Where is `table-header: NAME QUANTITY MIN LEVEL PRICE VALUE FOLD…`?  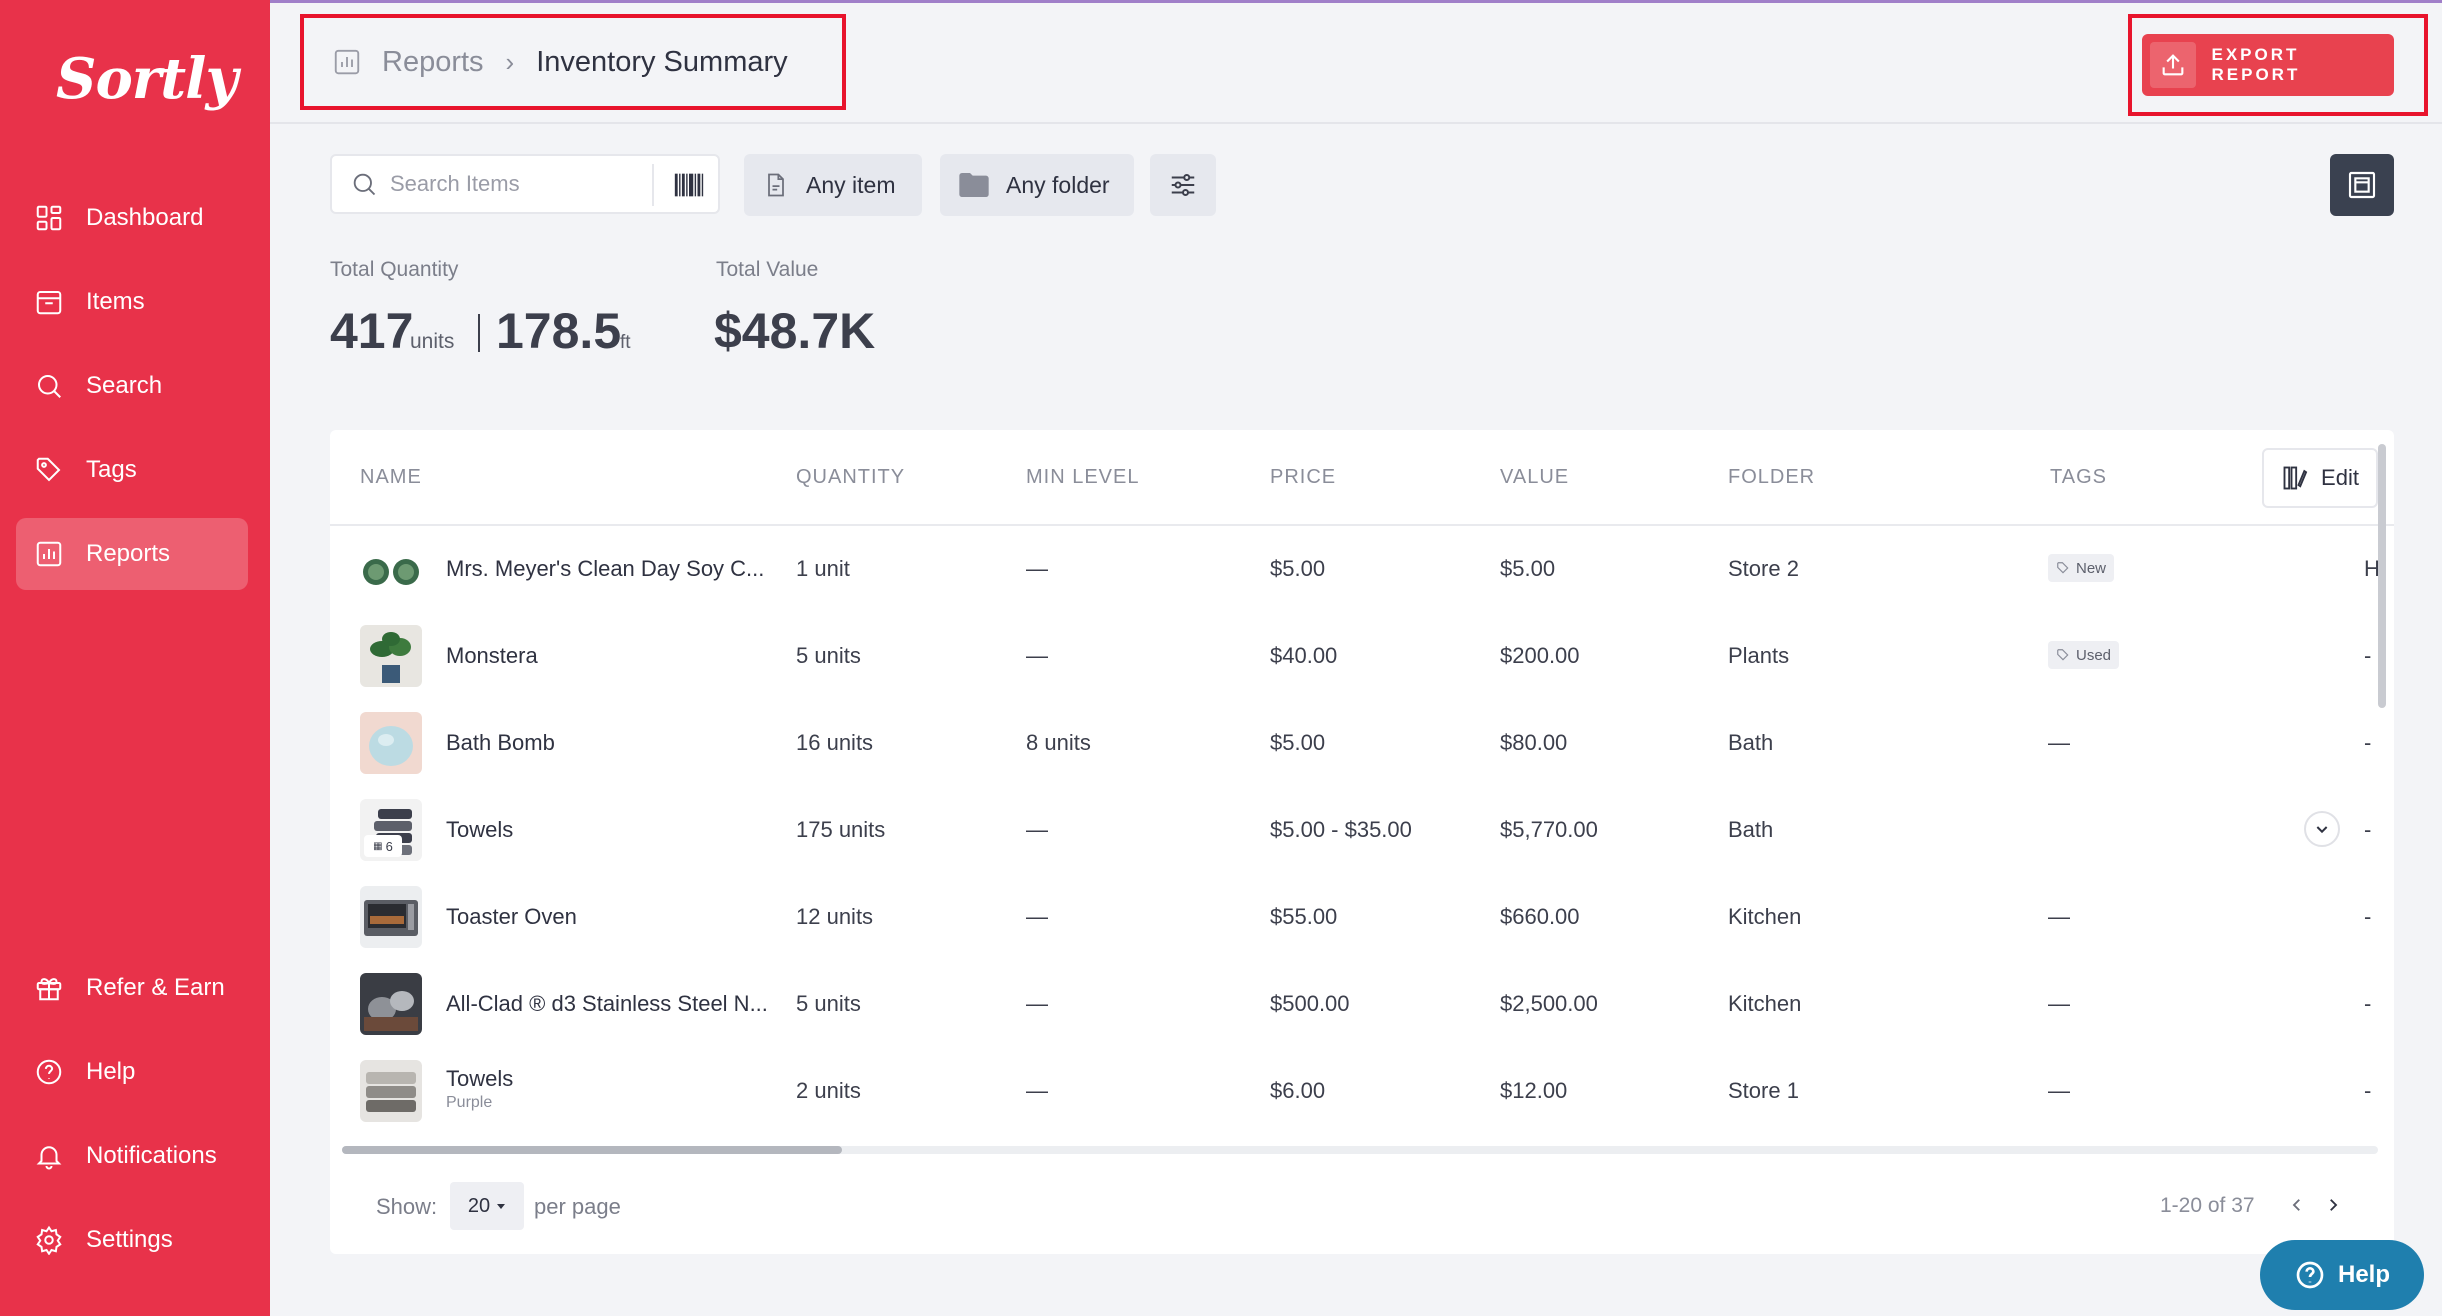 table-header: NAME QUANTITY MIN LEVEL PRICE VALUE FOLD… is located at coordinates (1362, 478).